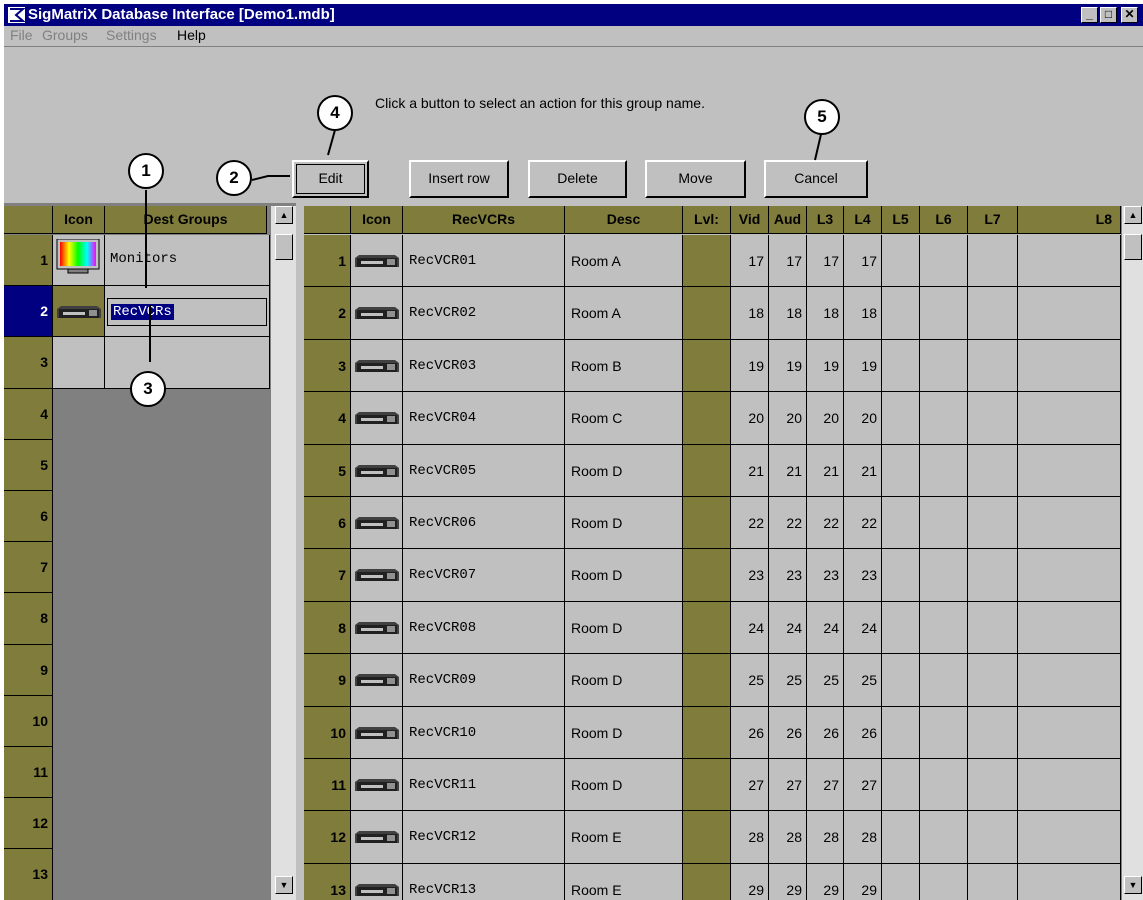 Image resolution: width=1143 pixels, height=900 pixels. What do you see at coordinates (750, 418) in the screenshot?
I see `vid-cell: 20` at bounding box center [750, 418].